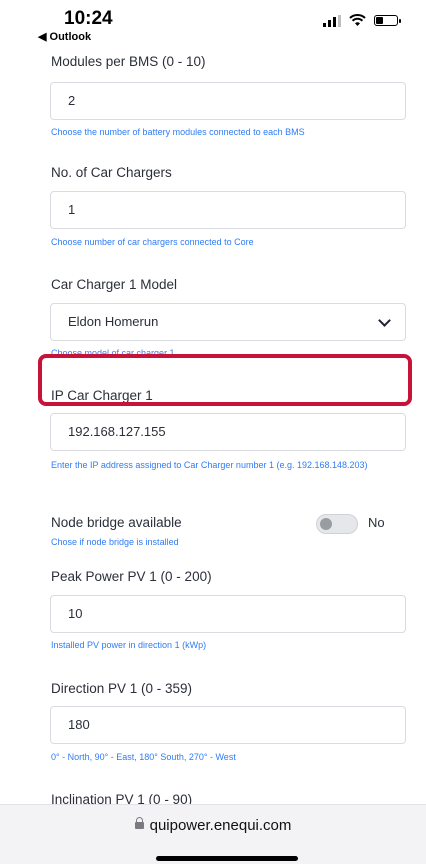 The width and height of the screenshot is (426, 864). I want to click on chevron-down-icon, so click(384, 320).